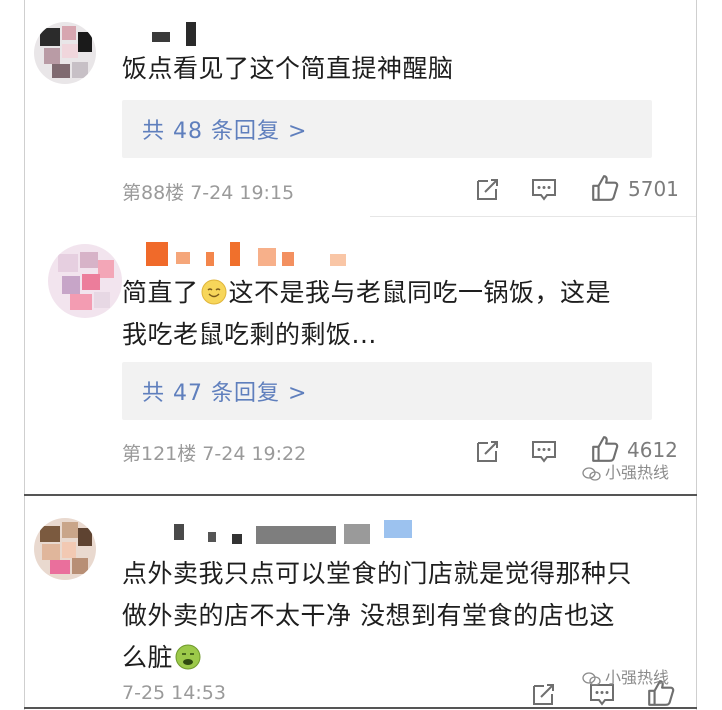  I want to click on comment-text: 饭点看见了这个简直提神醒脑, so click(412, 69).